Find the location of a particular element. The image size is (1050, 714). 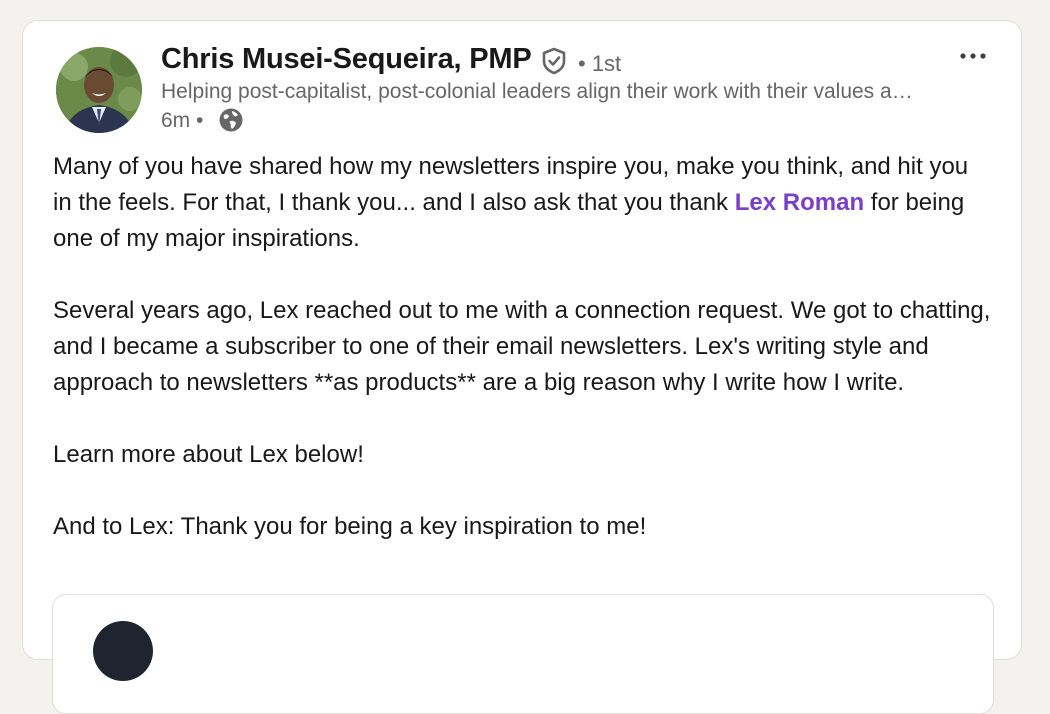

author-name: Chris Musei-Sequeira, PMP is located at coordinates (346, 59).